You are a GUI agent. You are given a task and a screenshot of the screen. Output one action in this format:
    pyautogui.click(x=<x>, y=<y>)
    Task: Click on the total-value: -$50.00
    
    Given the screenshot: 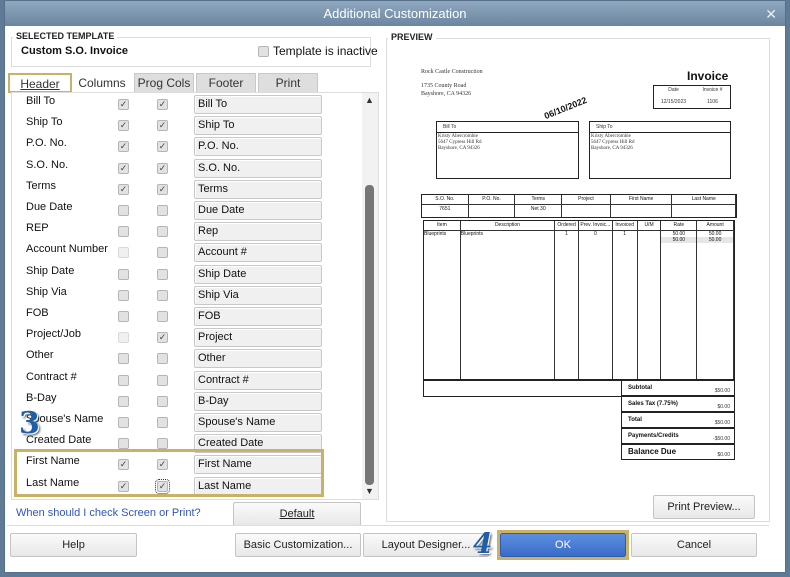 What is the action you would take?
    pyautogui.click(x=721, y=439)
    